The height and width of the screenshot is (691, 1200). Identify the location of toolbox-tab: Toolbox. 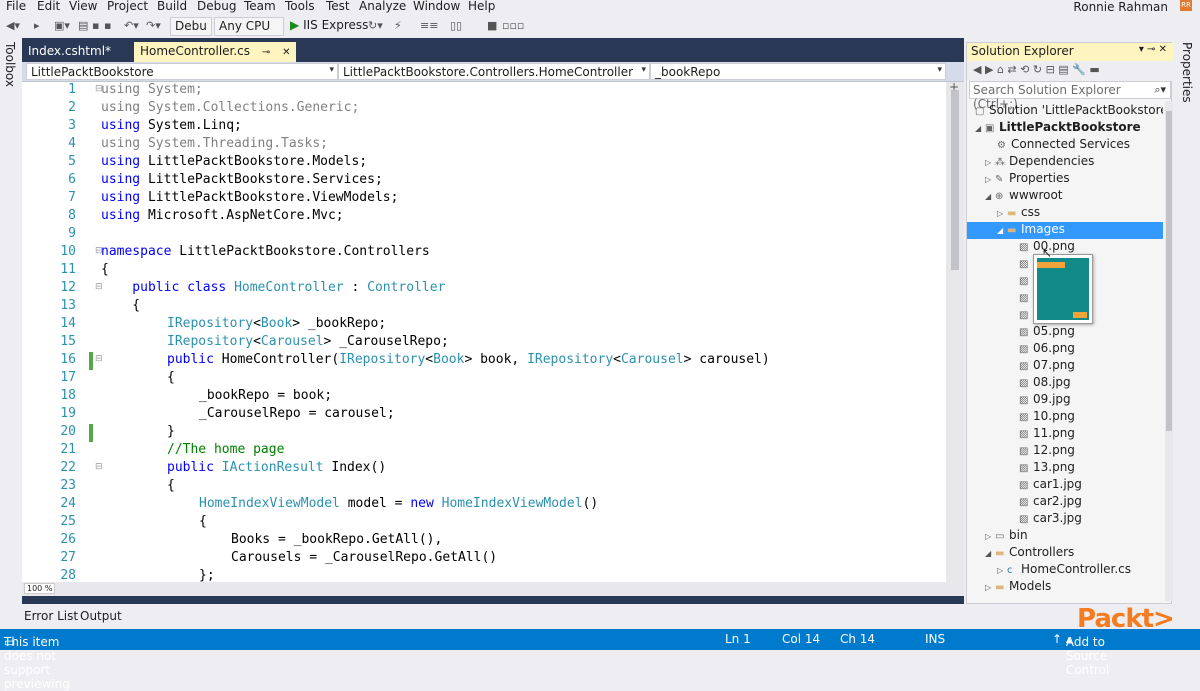
(11, 334).